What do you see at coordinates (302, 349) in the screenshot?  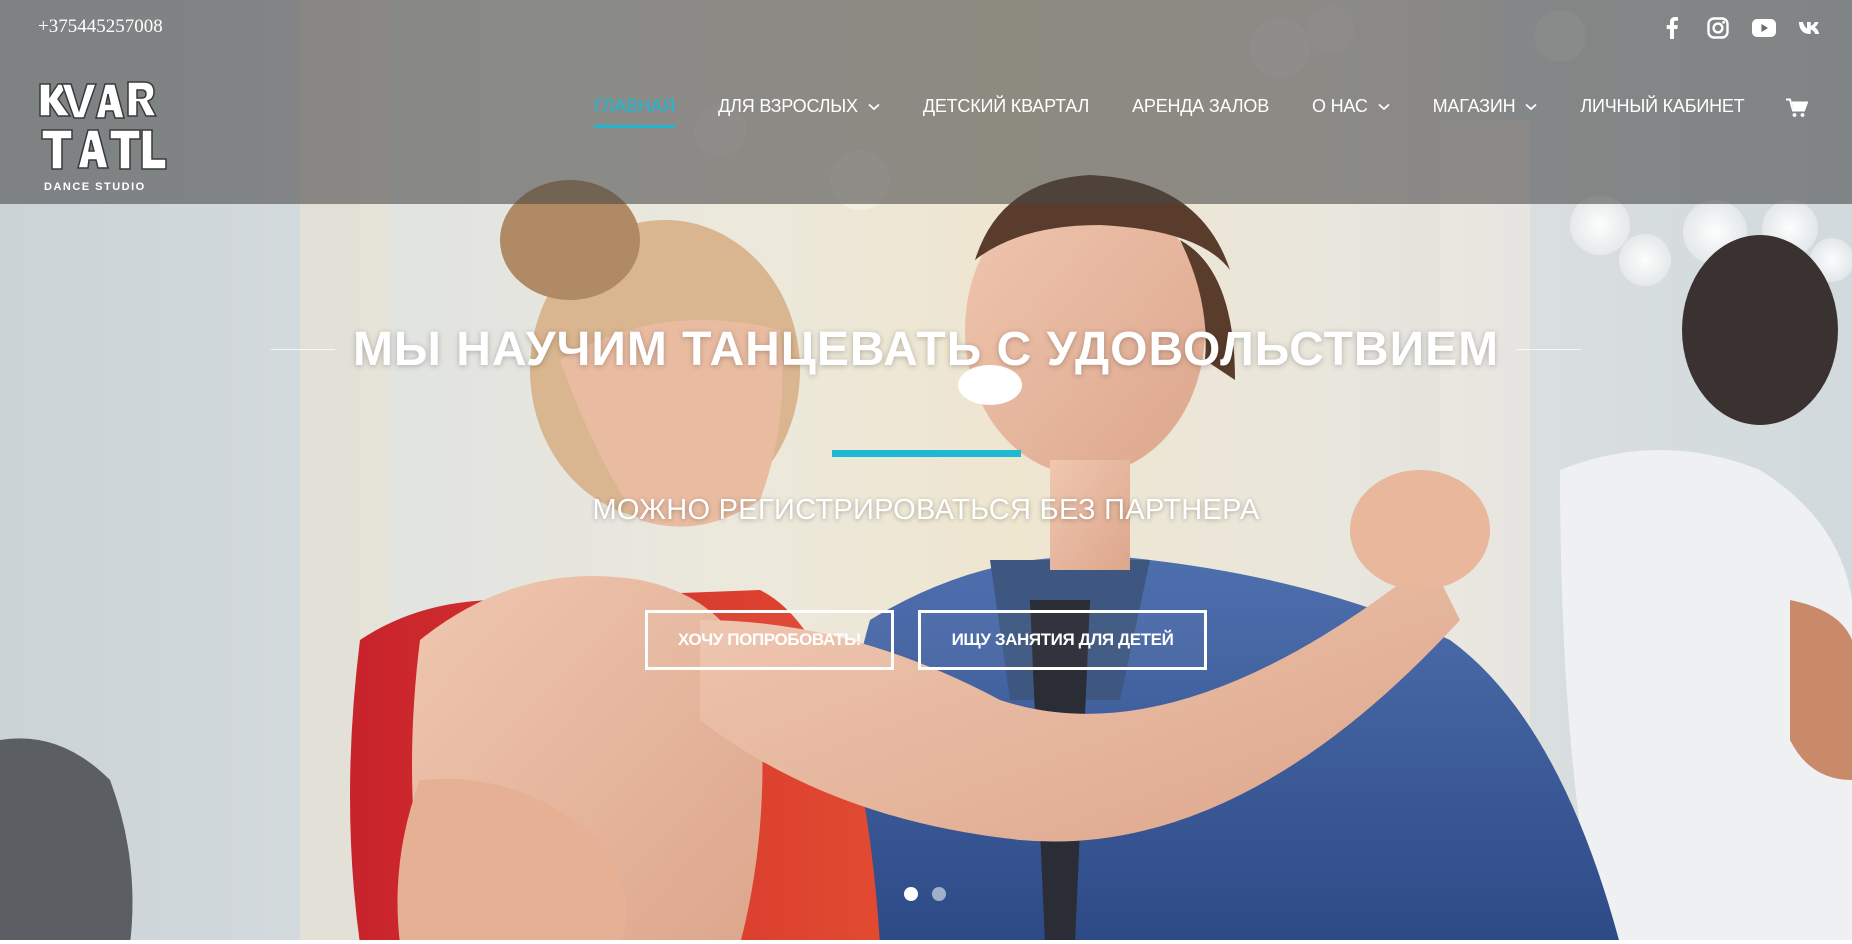 I see `title-divider-left` at bounding box center [302, 349].